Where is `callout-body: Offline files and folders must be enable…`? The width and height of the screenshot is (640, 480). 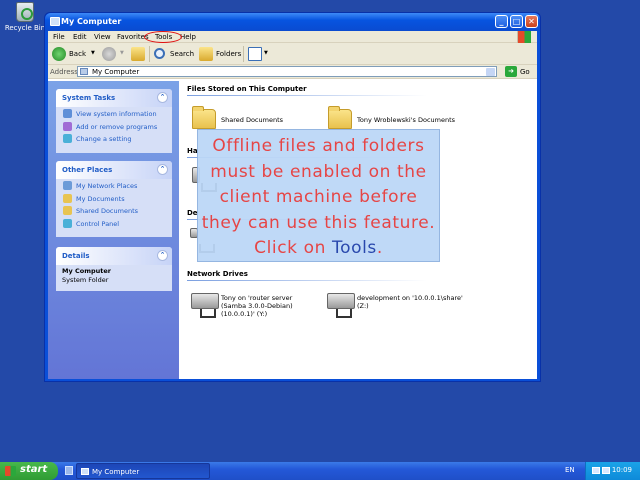 callout-body: Offline files and folders must be enable… is located at coordinates (318, 197).